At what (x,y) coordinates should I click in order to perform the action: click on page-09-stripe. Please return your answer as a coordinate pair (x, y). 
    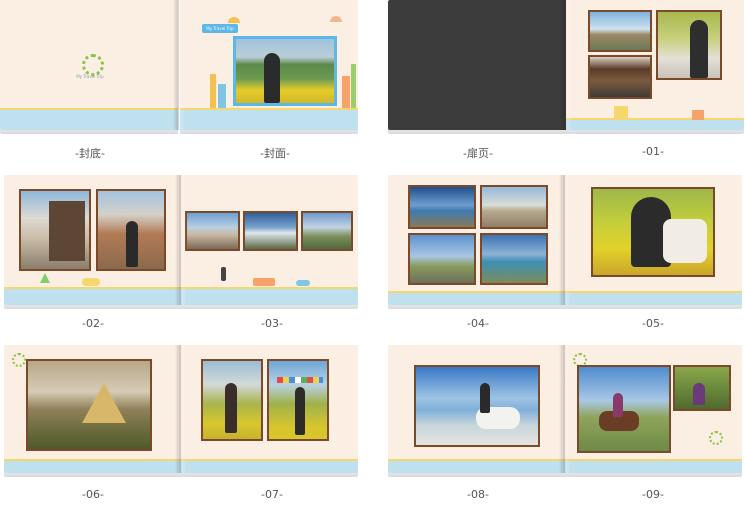
    Looking at the image, I should click on (653, 466).